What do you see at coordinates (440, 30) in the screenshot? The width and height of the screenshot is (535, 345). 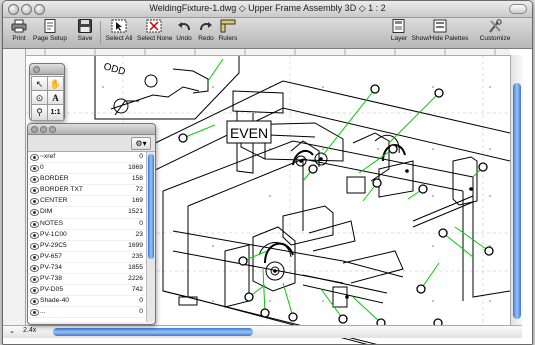 I see `show-hide-palettes-button: Show/Hide Palettes` at bounding box center [440, 30].